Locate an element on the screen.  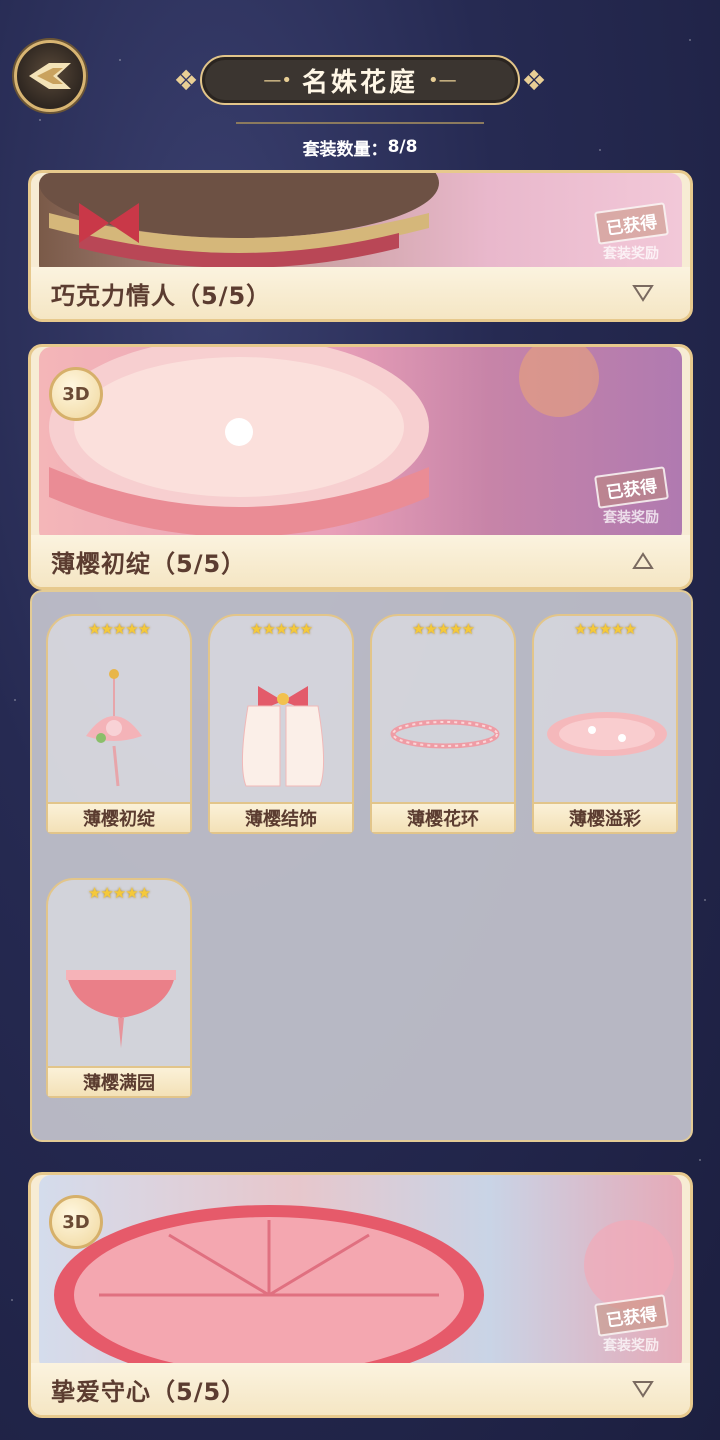
item-frame: ★★★★★ 薄樱初绽 is located at coordinates (119, 724).